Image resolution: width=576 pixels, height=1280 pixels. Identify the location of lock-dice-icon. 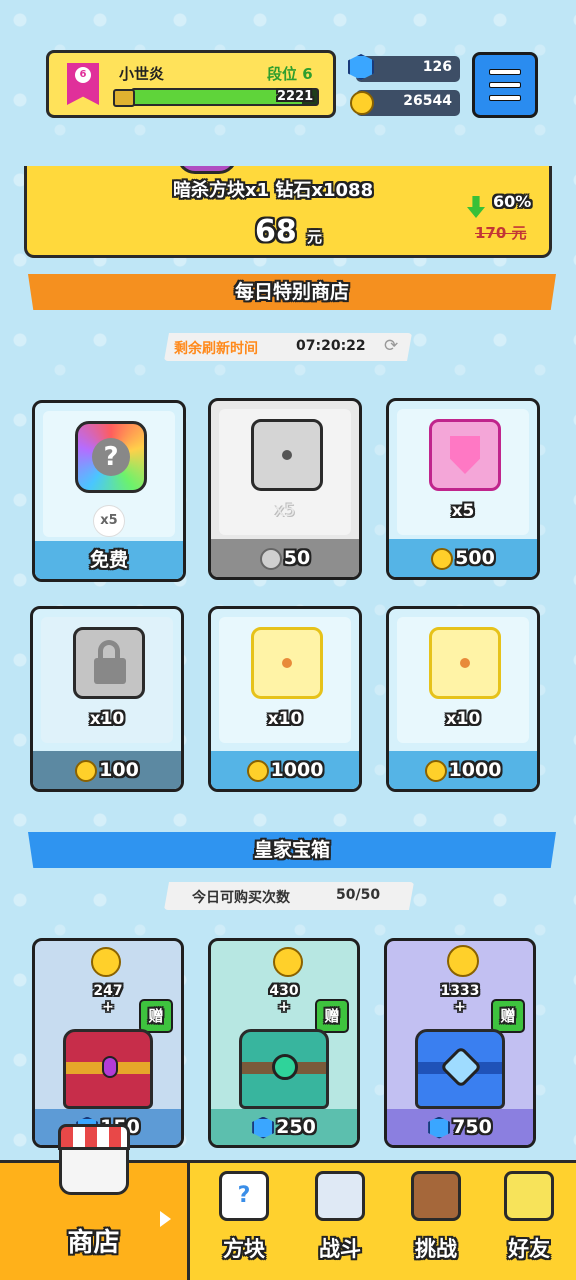
(109, 663).